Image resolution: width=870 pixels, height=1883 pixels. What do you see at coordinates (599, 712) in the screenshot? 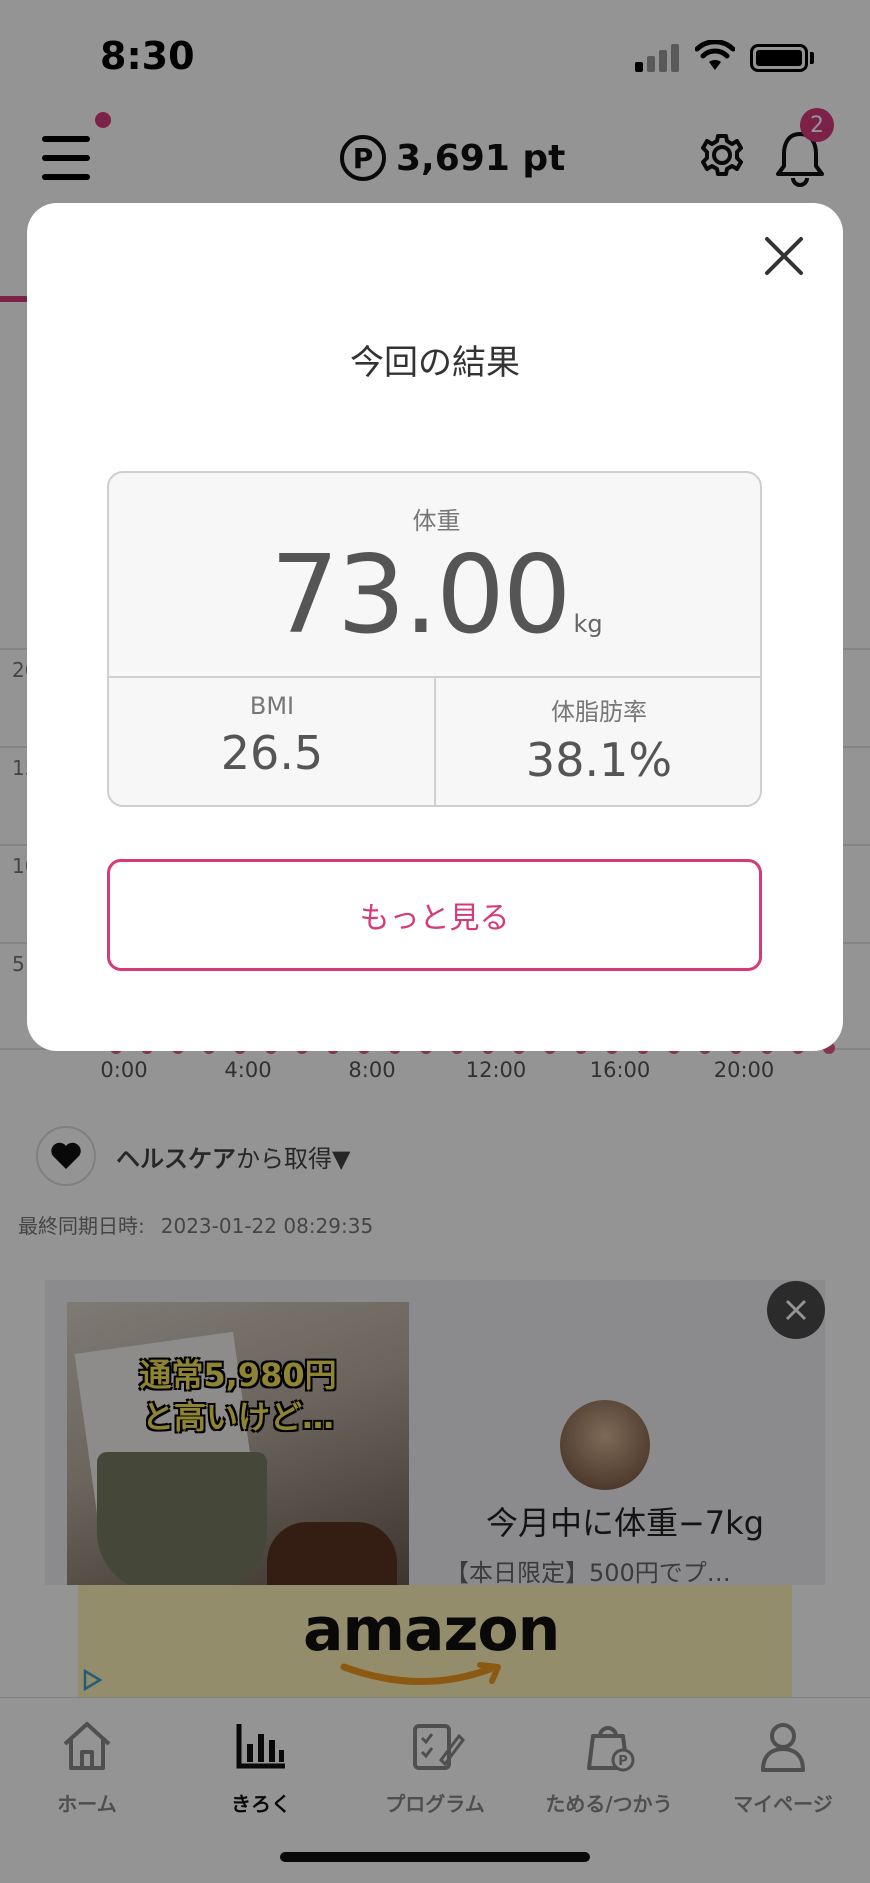
I see `body-fat-label: 体脂肪率` at bounding box center [599, 712].